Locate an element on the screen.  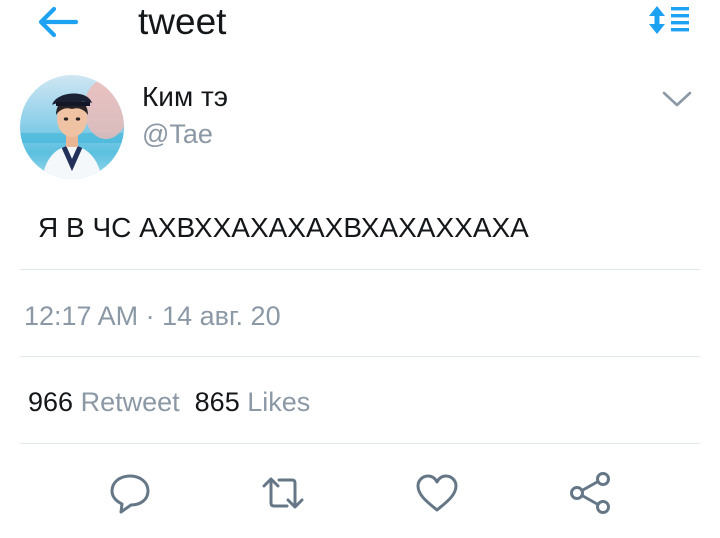
heart-icon is located at coordinates (437, 493).